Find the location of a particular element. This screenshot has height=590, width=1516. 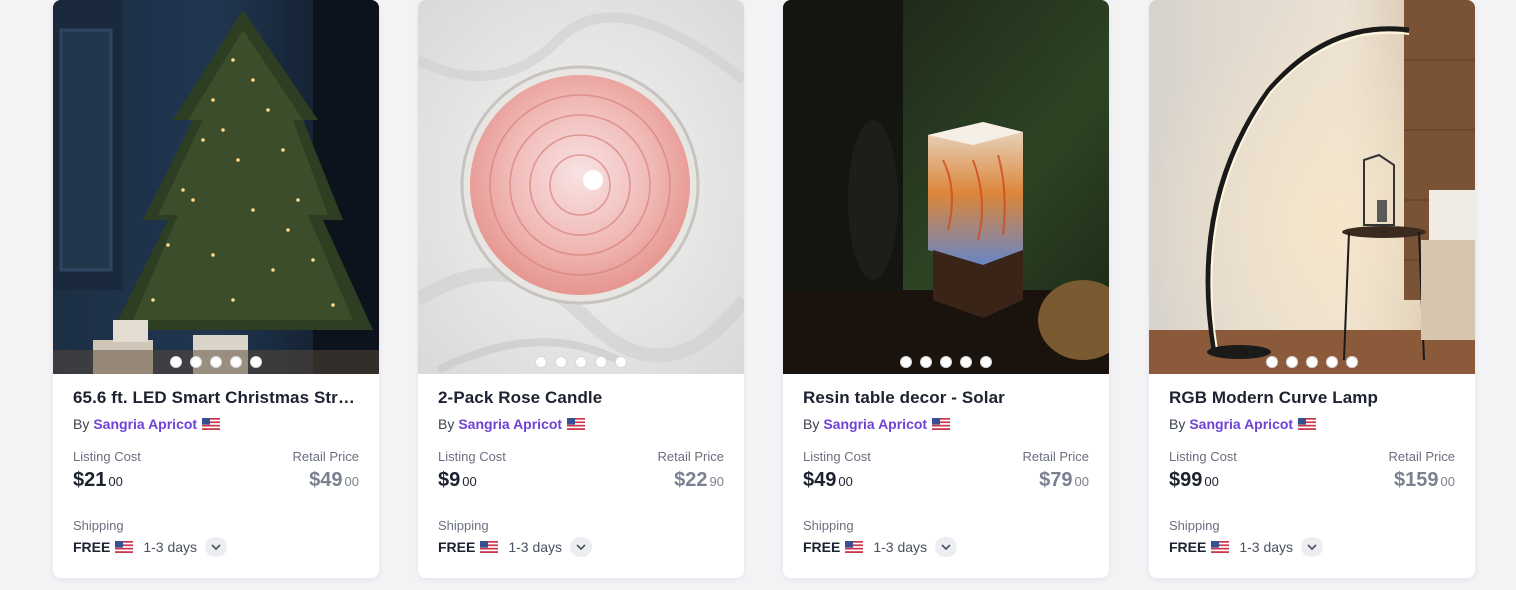

product-title: 2-Pack Rose Candle is located at coordinates (581, 398).